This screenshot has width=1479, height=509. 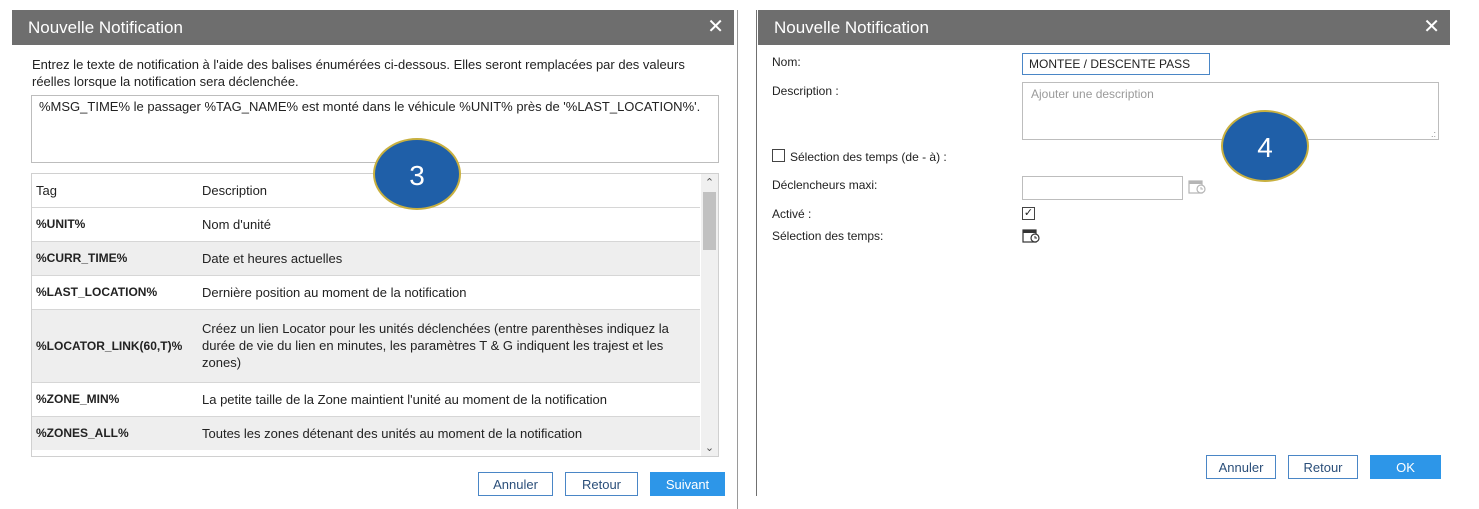 What do you see at coordinates (786, 62) in the screenshot?
I see `name-label: Nom:` at bounding box center [786, 62].